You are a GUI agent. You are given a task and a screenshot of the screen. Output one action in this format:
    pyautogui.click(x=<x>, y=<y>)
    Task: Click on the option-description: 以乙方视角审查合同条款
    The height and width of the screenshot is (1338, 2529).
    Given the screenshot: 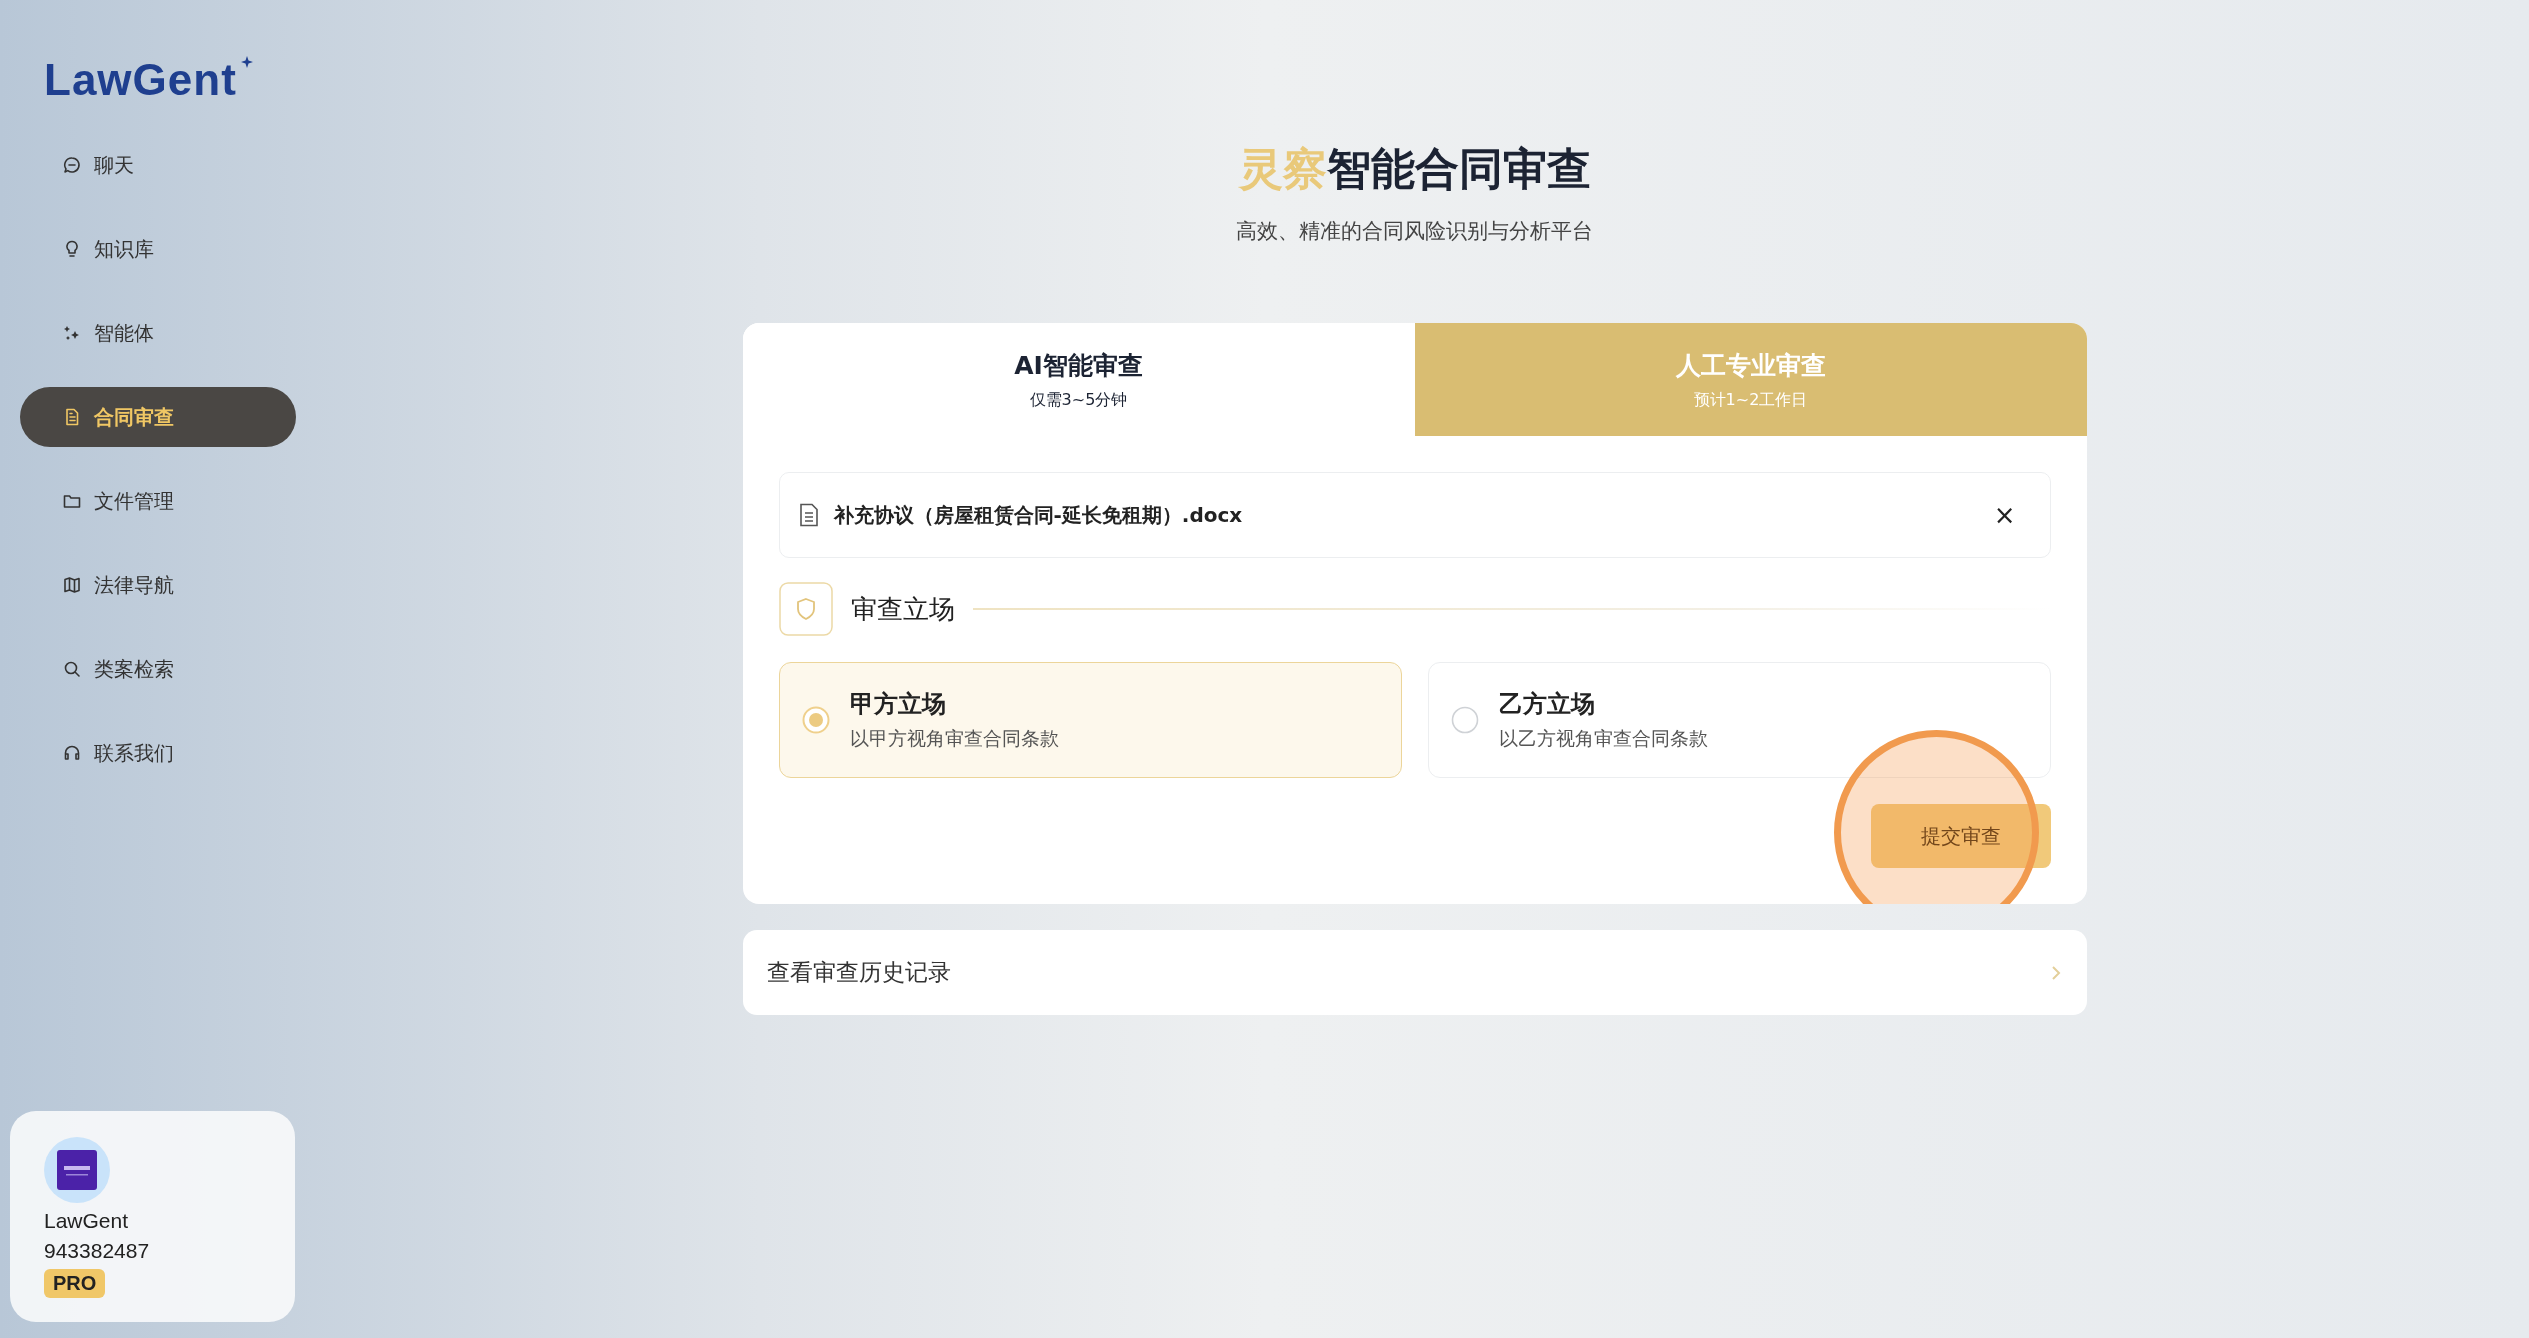 What is the action you would take?
    pyautogui.click(x=1603, y=738)
    